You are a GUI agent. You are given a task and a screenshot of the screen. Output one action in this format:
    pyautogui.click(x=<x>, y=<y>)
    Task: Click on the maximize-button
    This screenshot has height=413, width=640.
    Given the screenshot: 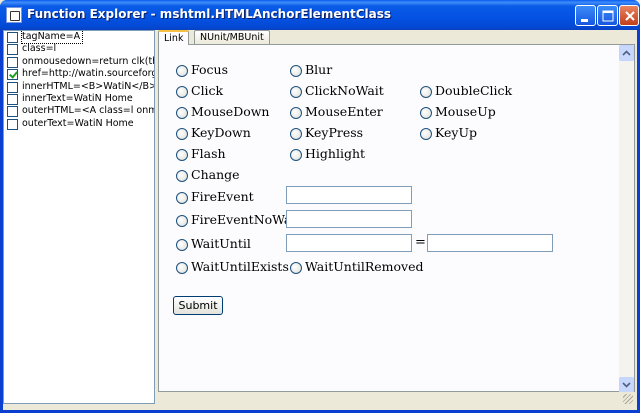 What is the action you would take?
    pyautogui.click(x=607, y=15)
    